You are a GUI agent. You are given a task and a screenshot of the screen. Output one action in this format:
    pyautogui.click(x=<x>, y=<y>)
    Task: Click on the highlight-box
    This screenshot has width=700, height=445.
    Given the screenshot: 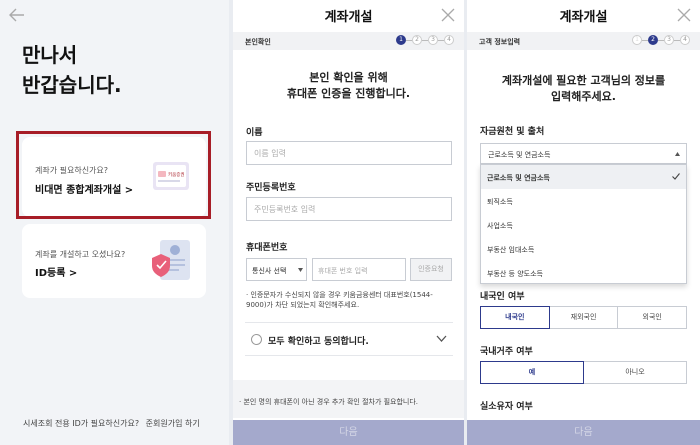 What is the action you would take?
    pyautogui.click(x=113, y=175)
    